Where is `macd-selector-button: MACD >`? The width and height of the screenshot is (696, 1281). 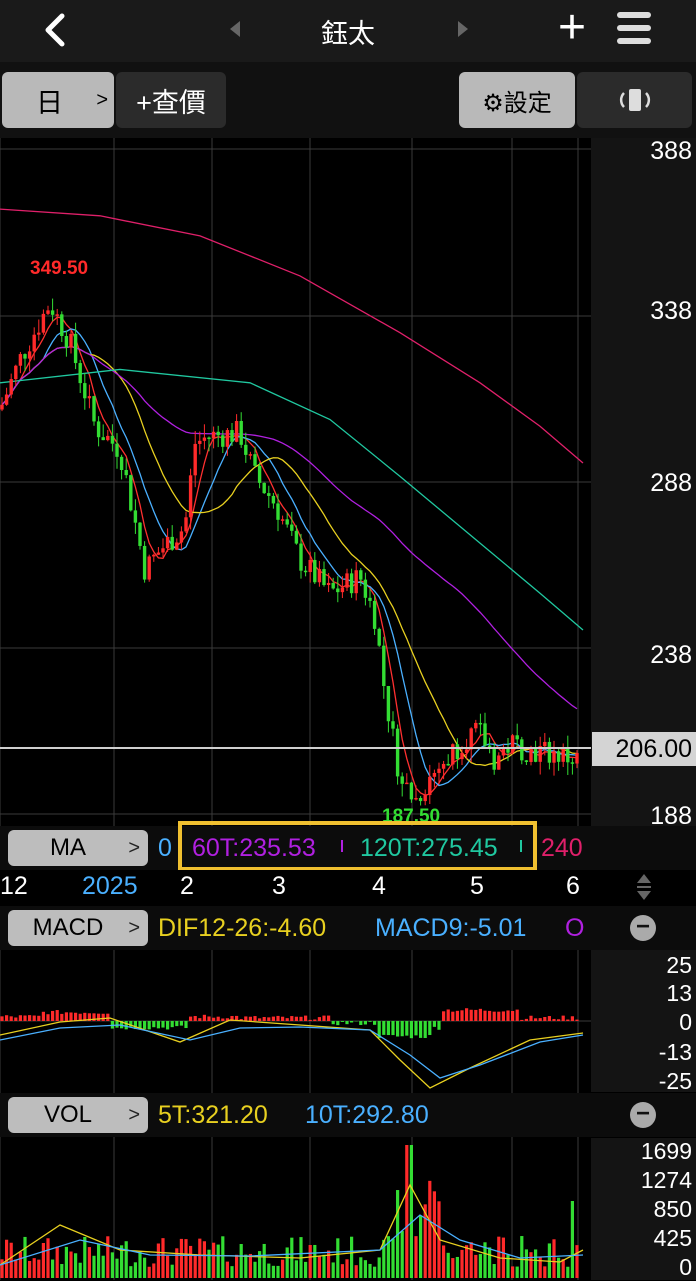 macd-selector-button: MACD > is located at coordinates (78, 928).